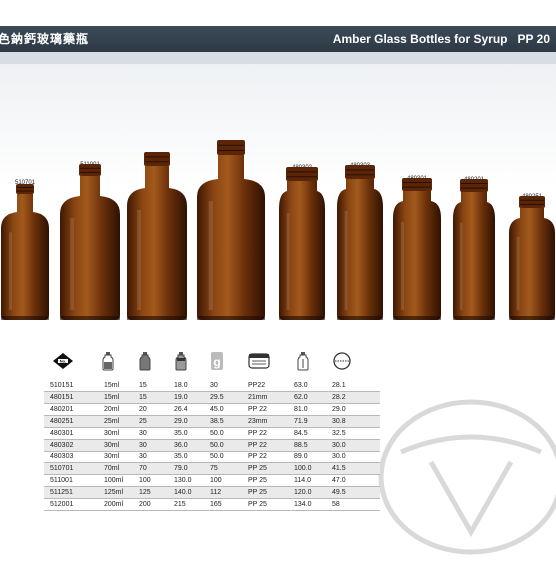 Image resolution: width=556 pixels, height=562 pixels. What do you see at coordinates (108, 361) in the screenshot?
I see `bottle-volume-icon` at bounding box center [108, 361].